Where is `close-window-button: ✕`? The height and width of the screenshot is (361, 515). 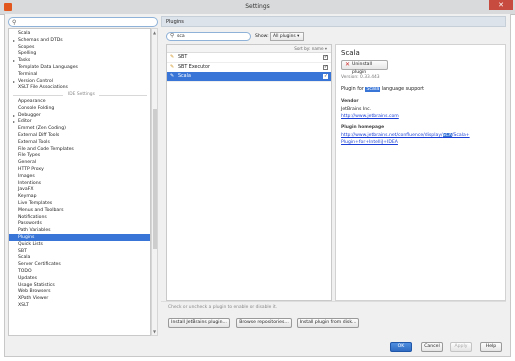 close-window-button: ✕ is located at coordinates (501, 5).